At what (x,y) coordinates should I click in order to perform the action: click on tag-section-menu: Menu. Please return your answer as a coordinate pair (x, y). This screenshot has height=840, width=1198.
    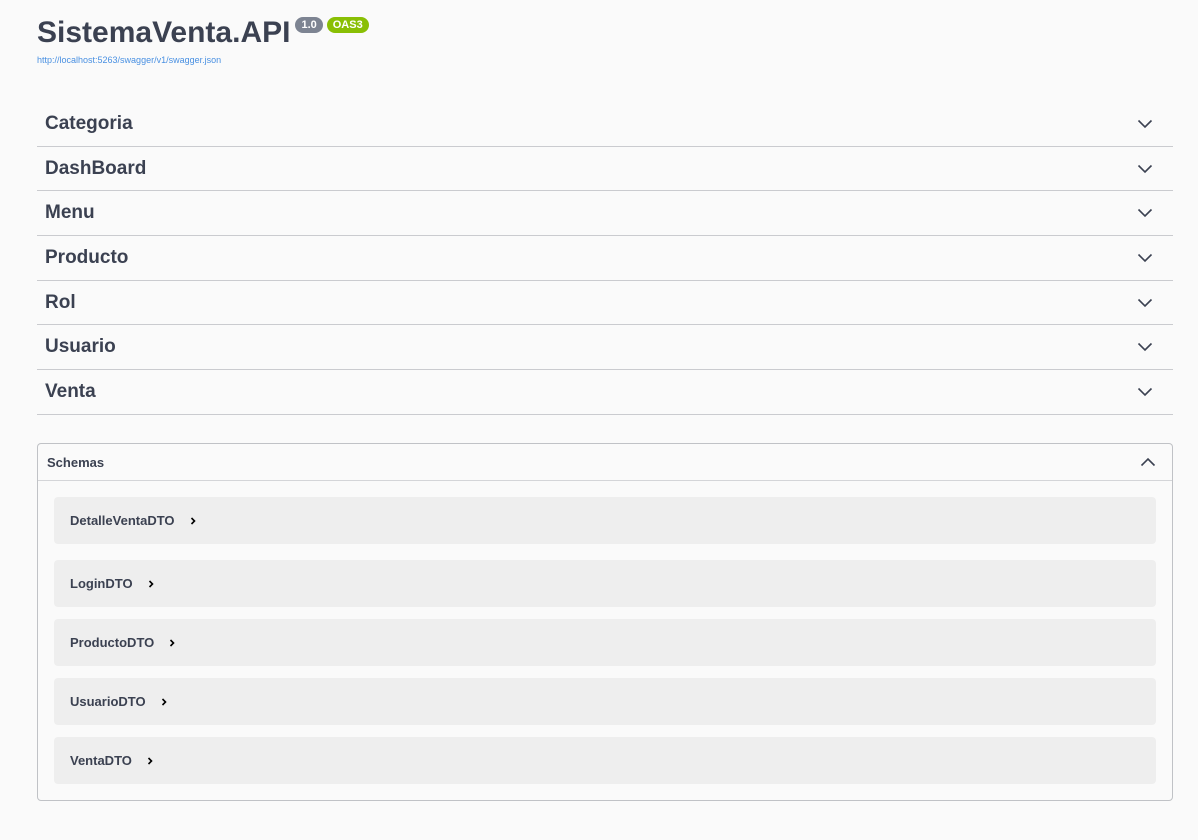
    Looking at the image, I should click on (605, 214).